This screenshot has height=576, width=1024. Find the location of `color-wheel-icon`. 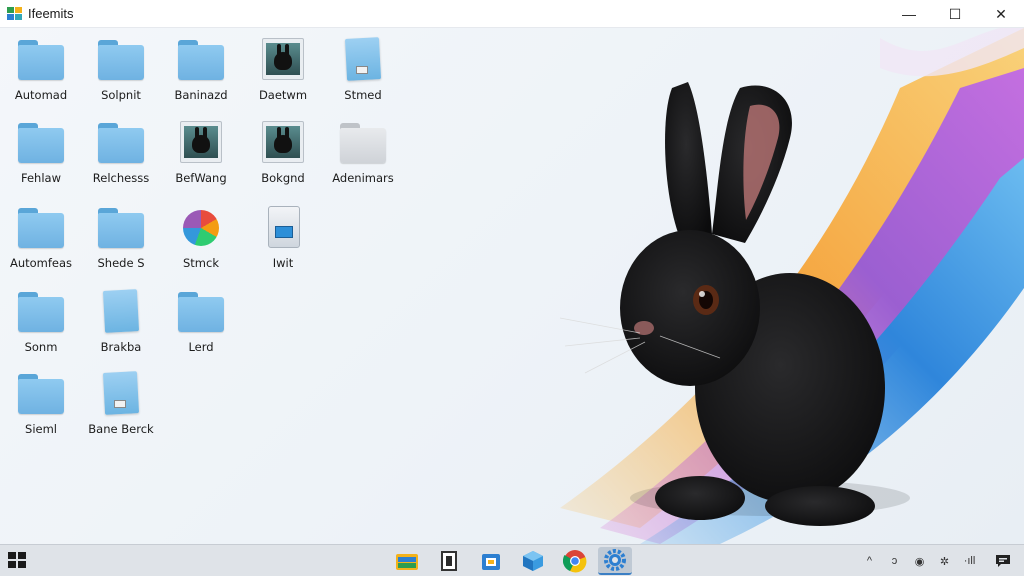

color-wheel-icon is located at coordinates (201, 228).